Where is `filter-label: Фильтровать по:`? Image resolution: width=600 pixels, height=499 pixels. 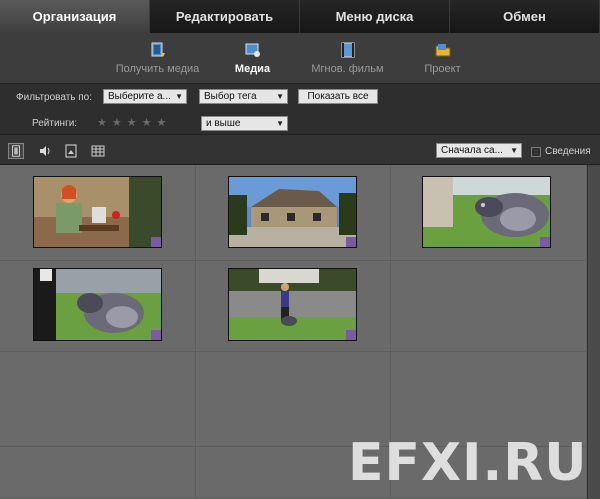 filter-label: Фильтровать по: is located at coordinates (54, 97).